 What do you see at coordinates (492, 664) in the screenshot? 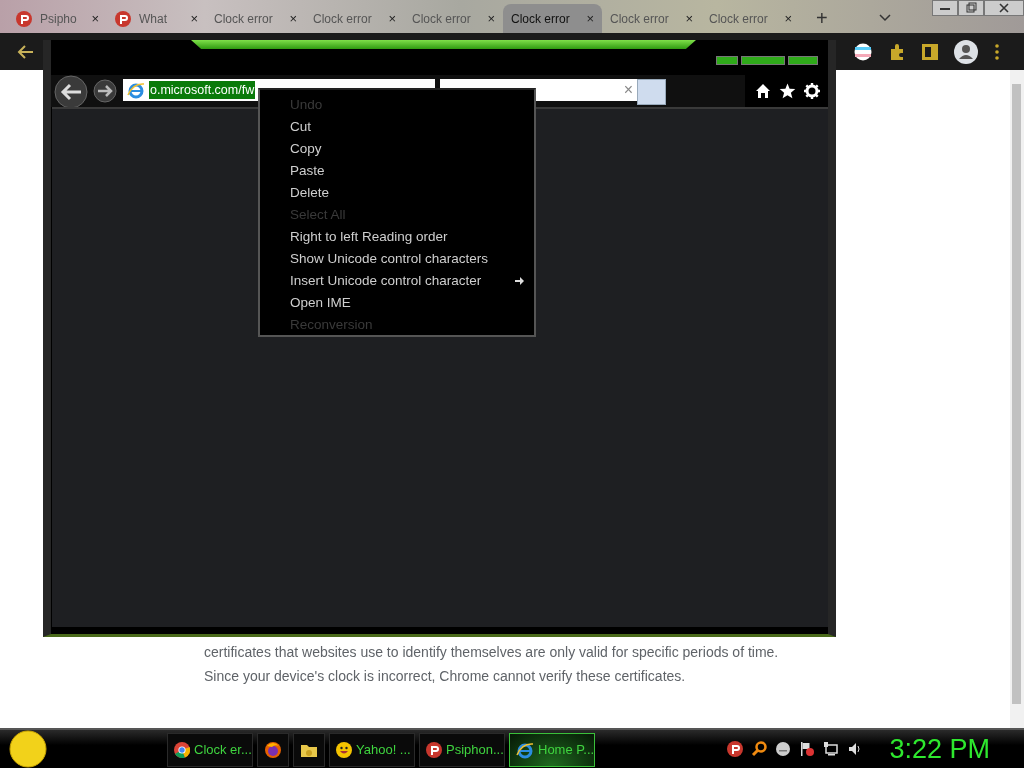
I see `paragraph: certificates that websites use to identify themselves are only valid for specific periods of time. Since your device's clock is incorrect, Chrome cannot verify these certificates.` at bounding box center [492, 664].